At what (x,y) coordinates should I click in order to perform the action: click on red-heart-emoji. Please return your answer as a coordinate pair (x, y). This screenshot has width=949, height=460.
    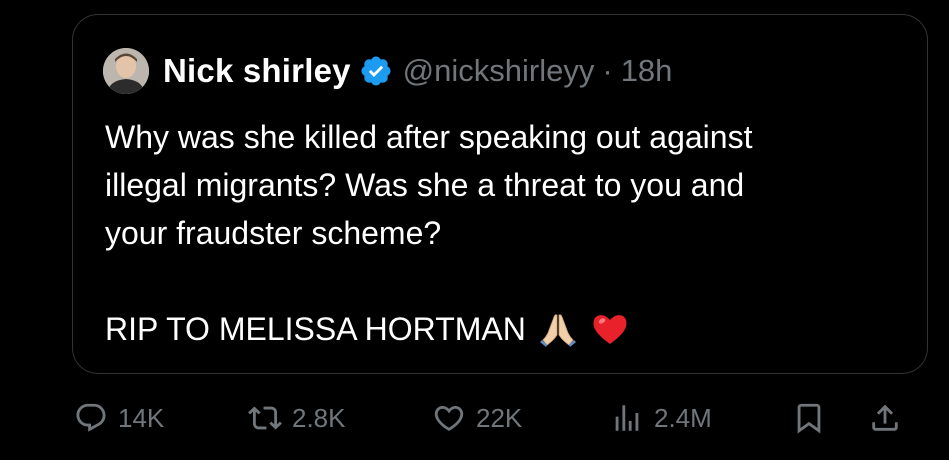
    Looking at the image, I should click on (610, 329).